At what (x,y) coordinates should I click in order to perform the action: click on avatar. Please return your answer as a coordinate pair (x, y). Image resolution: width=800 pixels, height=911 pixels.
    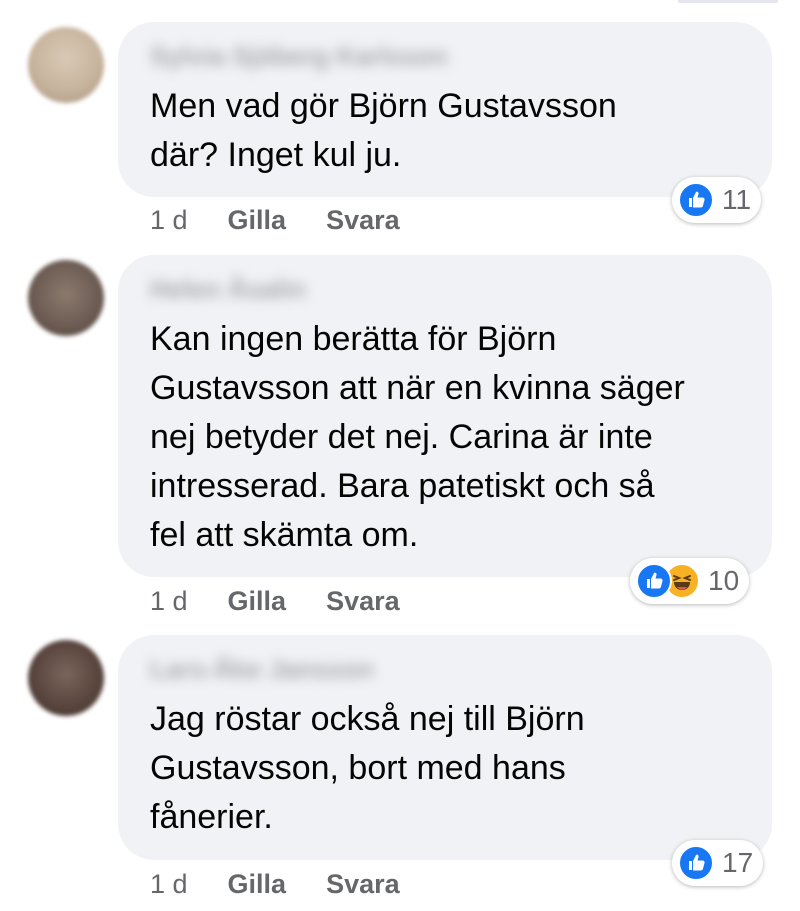
    Looking at the image, I should click on (66, 678).